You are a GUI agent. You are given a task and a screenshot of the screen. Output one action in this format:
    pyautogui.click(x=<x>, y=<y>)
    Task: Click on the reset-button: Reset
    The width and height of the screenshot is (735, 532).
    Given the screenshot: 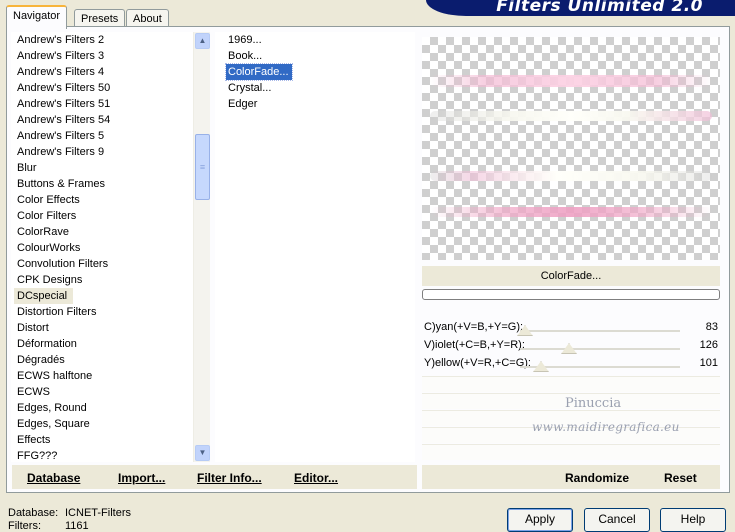 What is the action you would take?
    pyautogui.click(x=680, y=478)
    